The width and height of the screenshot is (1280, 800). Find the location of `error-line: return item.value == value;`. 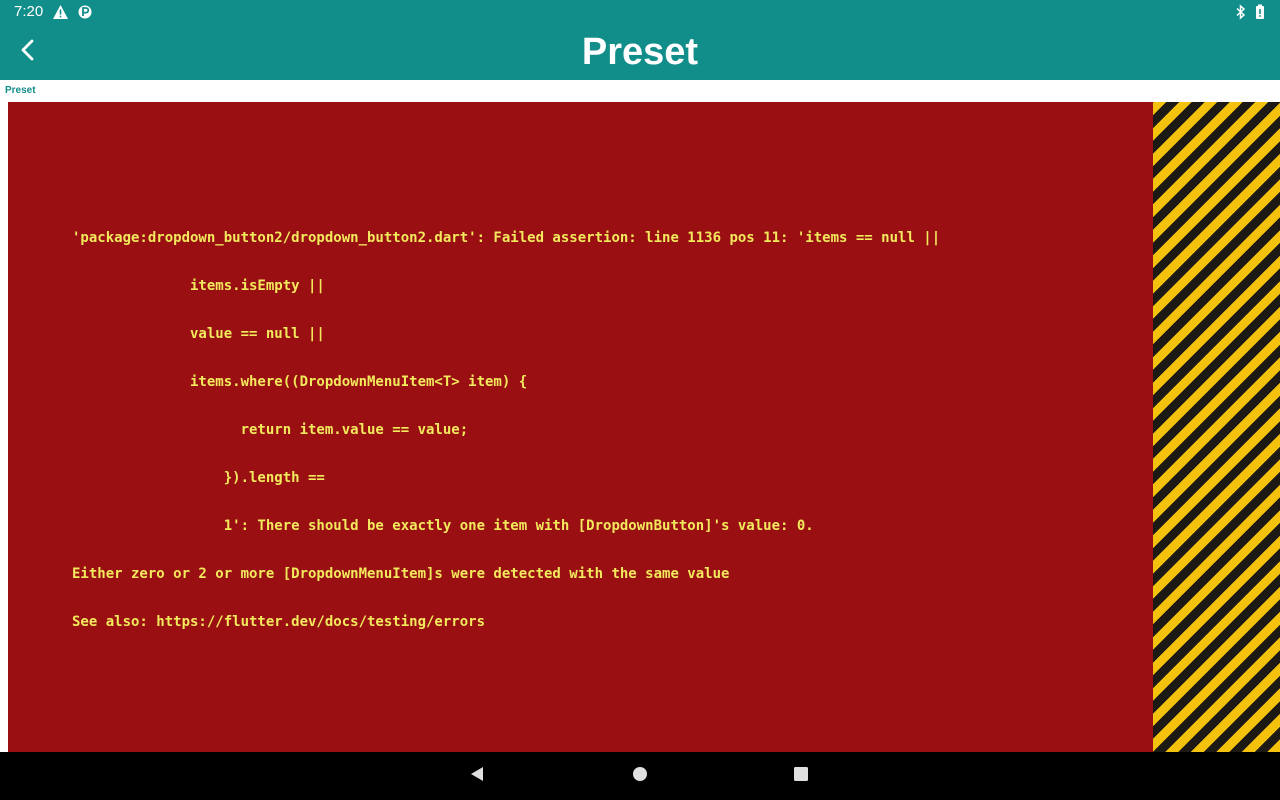

error-line: return item.value == value; is located at coordinates (270, 430).